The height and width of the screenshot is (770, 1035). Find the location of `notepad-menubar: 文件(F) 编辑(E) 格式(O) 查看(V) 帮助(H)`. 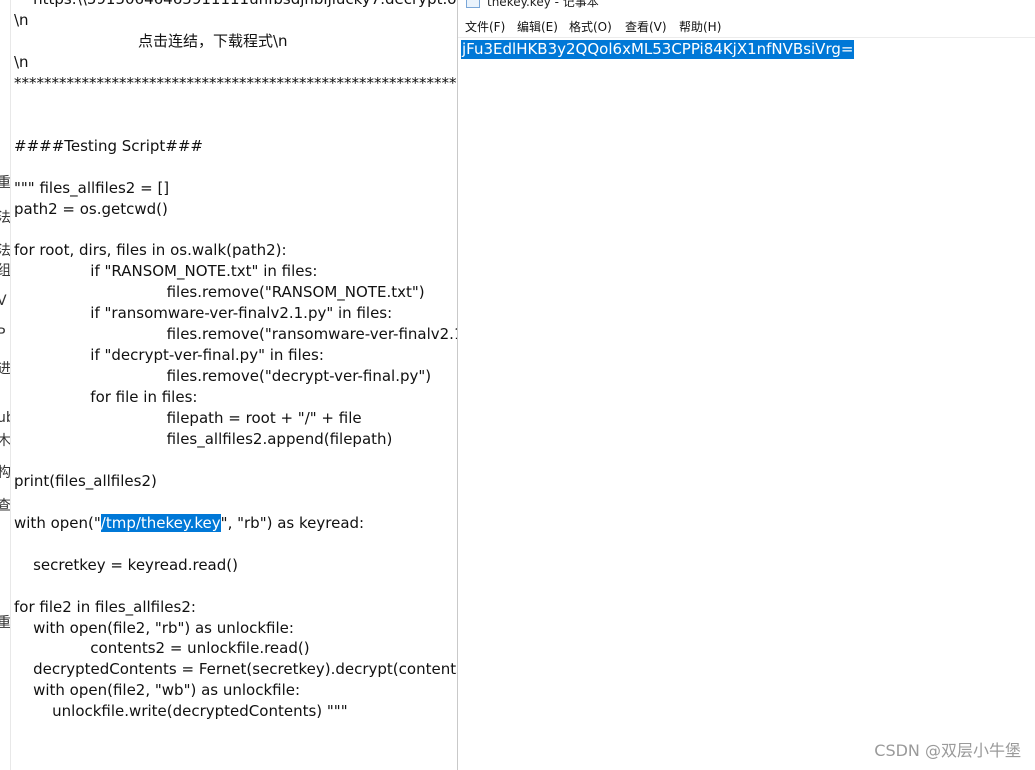

notepad-menubar: 文件(F) 编辑(E) 格式(O) 查看(V) 帮助(H) is located at coordinates (746, 26).